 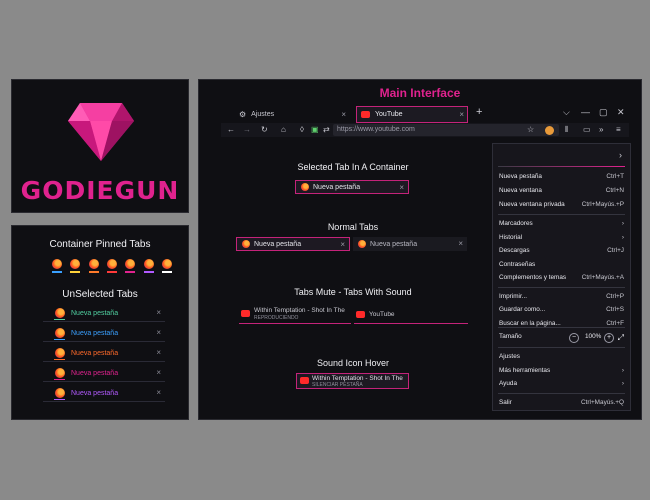 I want to click on menu-item: Nueva ventana Ctrl+N, so click(x=561, y=191).